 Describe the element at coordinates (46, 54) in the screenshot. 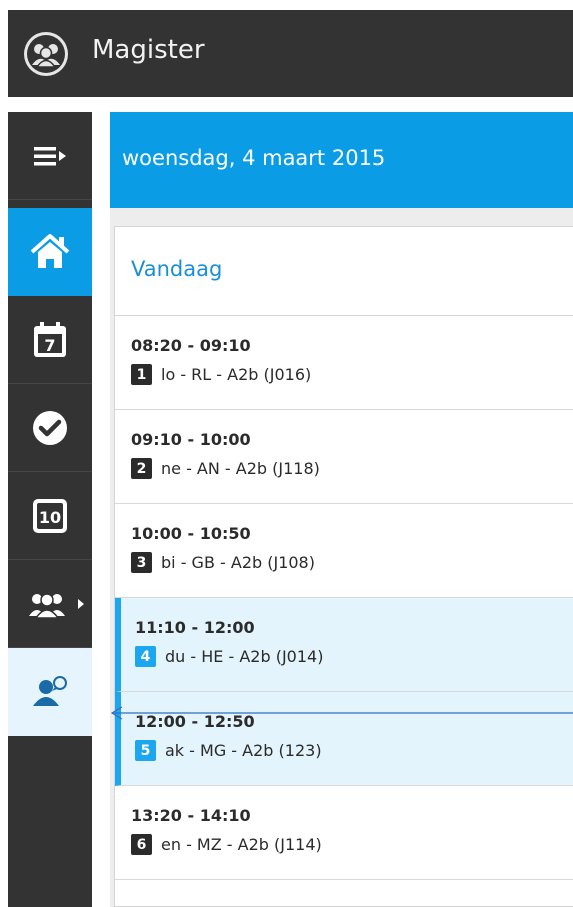

I see `users-circle-icon` at that location.